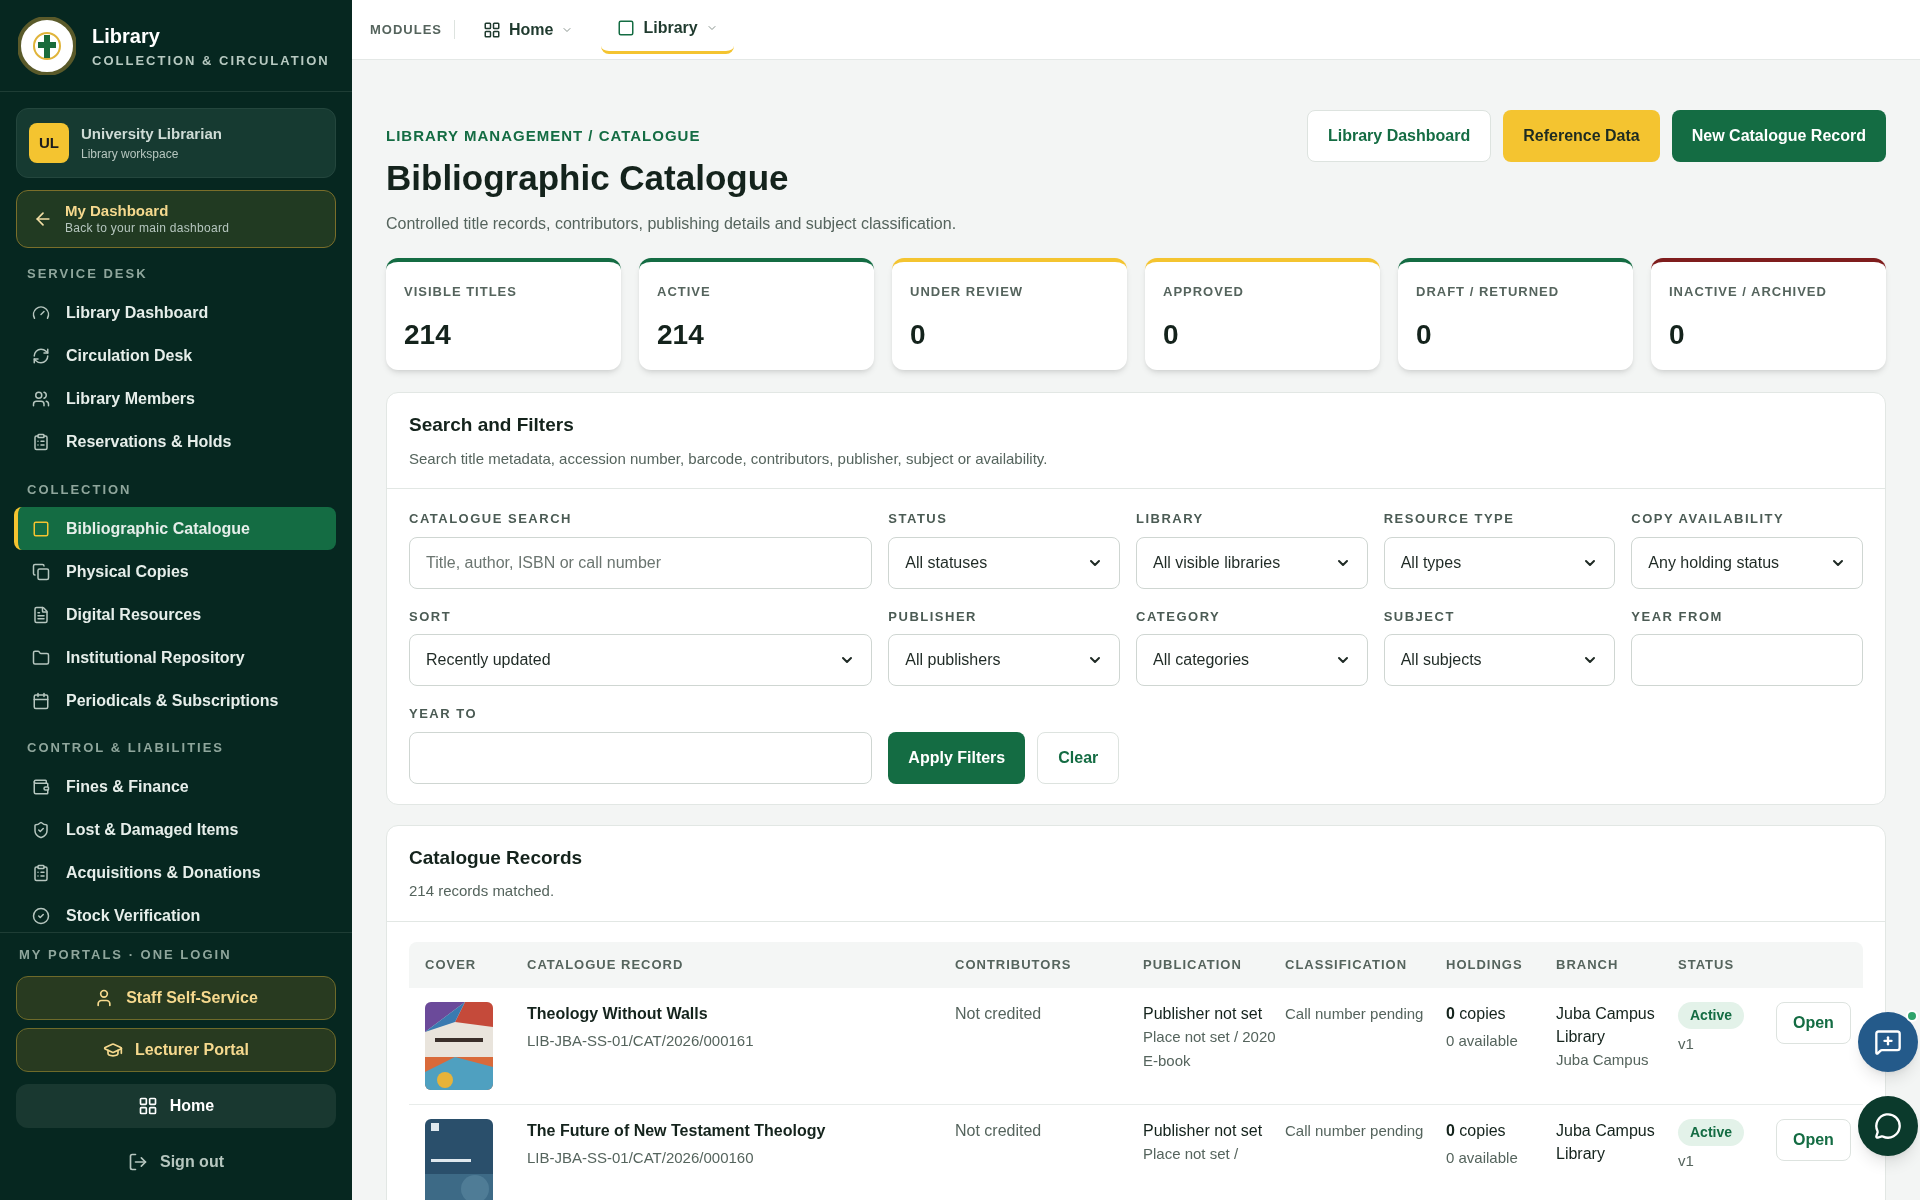 The image size is (1920, 1200). Describe the element at coordinates (641, 562) in the screenshot. I see `text-field: Title, author, ISBN or call number` at that location.